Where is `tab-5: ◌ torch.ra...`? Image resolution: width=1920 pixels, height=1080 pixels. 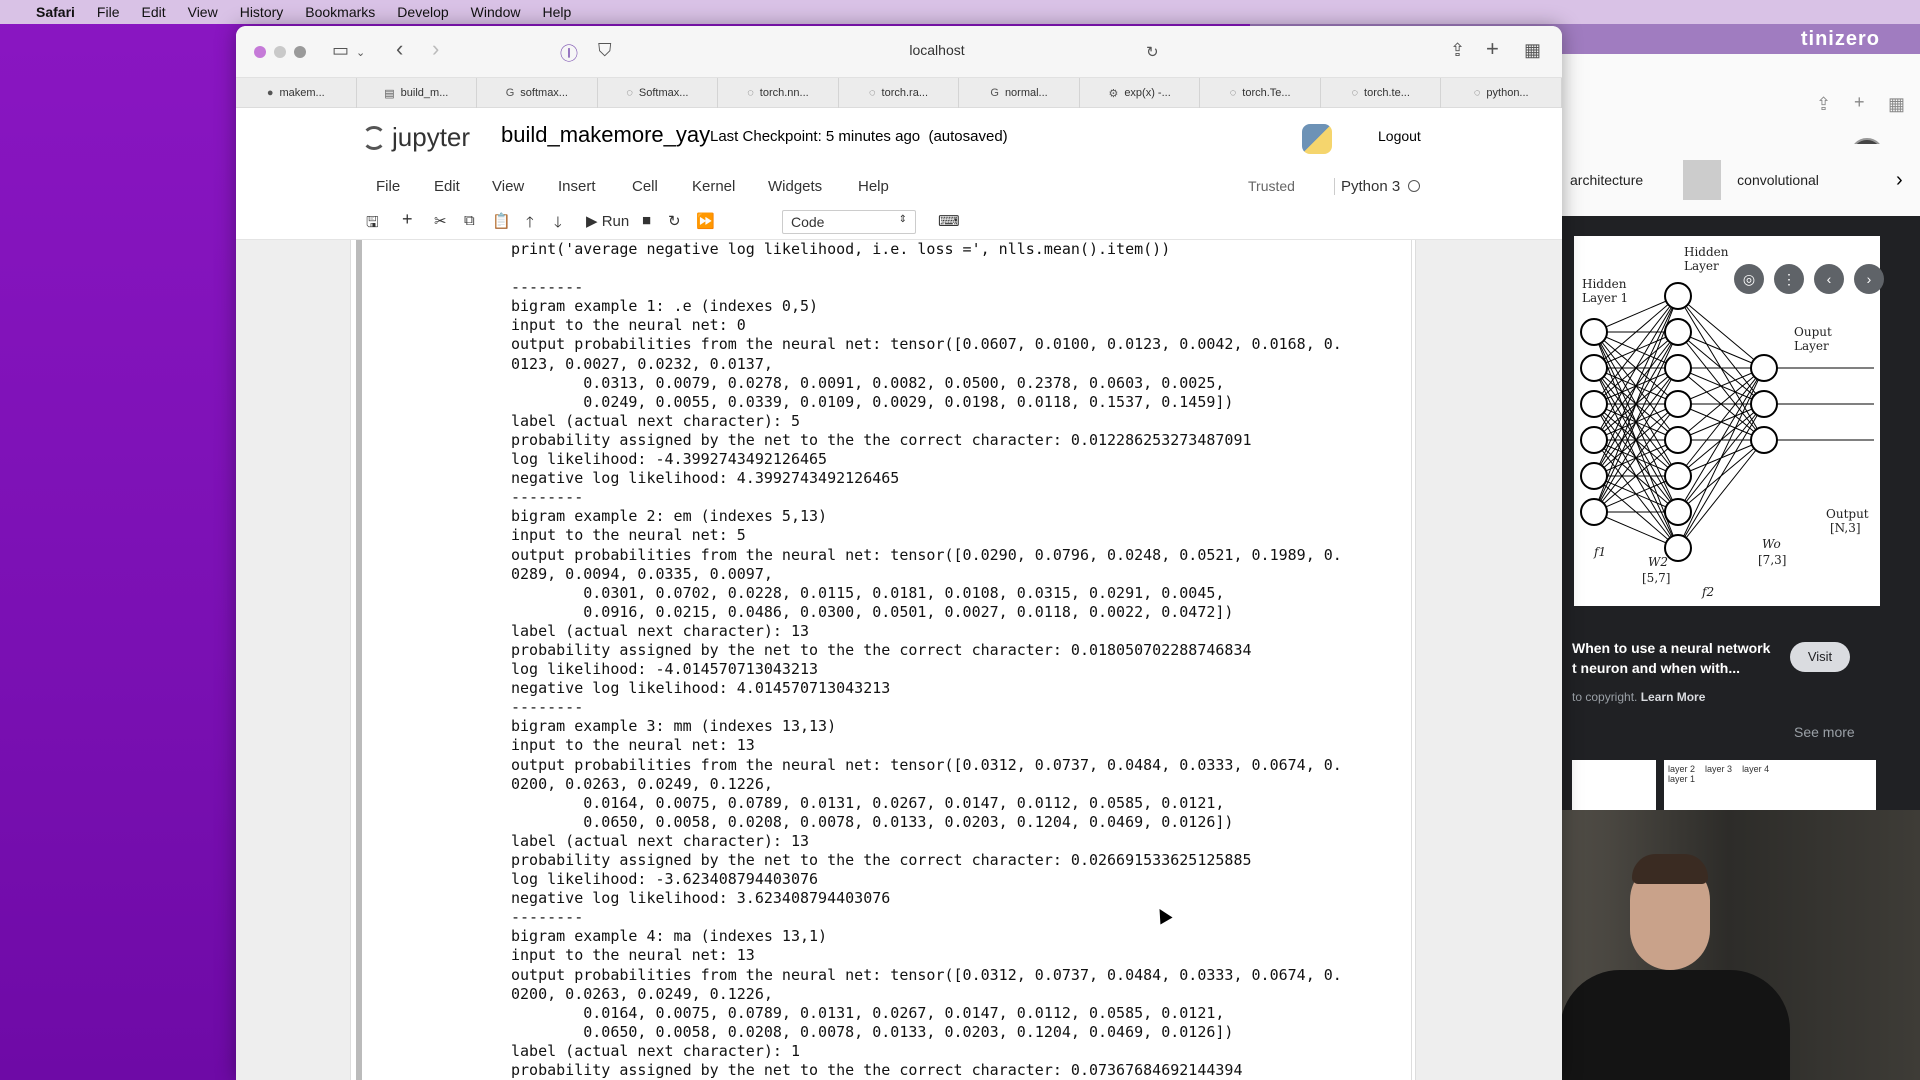
tab-5: ◌ torch.ra... is located at coordinates (899, 93).